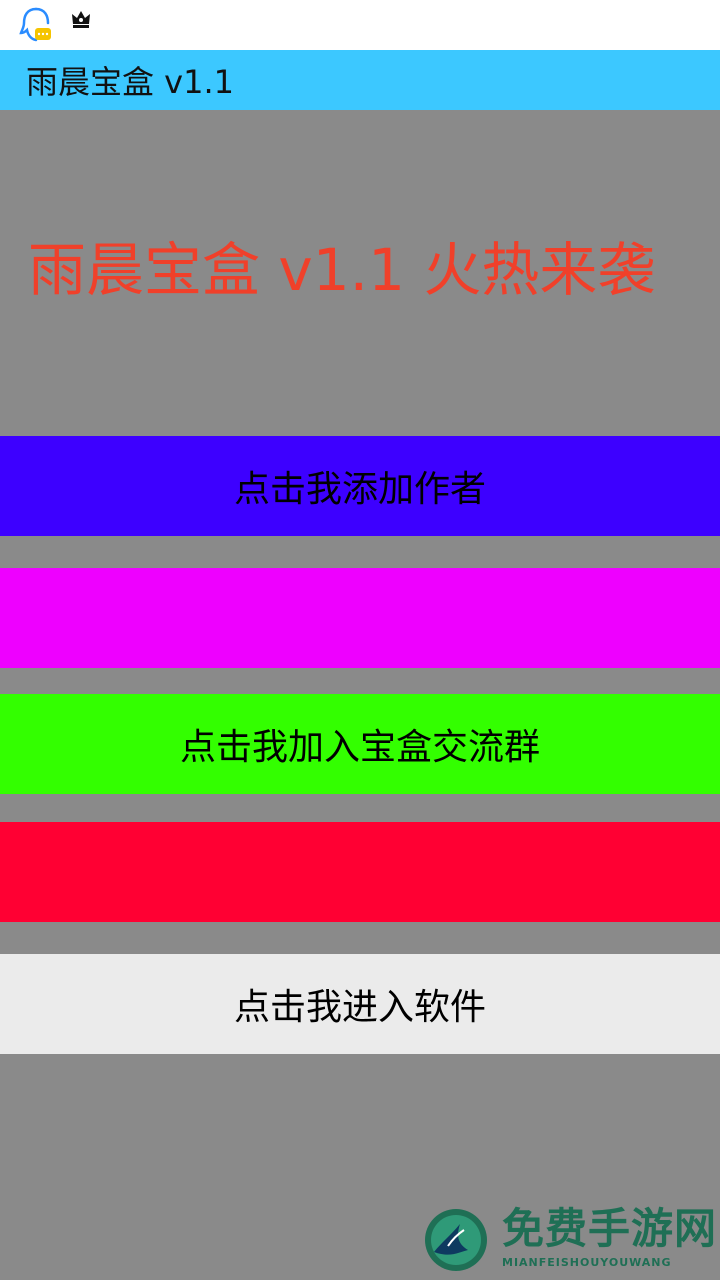 The image size is (720, 1280). I want to click on watermark-subtext: MIANFEISHOUYOUWANG, so click(587, 1262).